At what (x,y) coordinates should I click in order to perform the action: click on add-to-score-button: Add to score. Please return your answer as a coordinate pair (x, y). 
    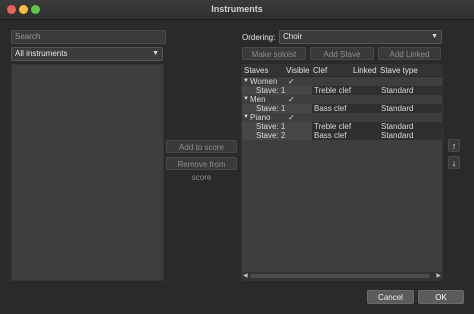
    Looking at the image, I should click on (201, 146).